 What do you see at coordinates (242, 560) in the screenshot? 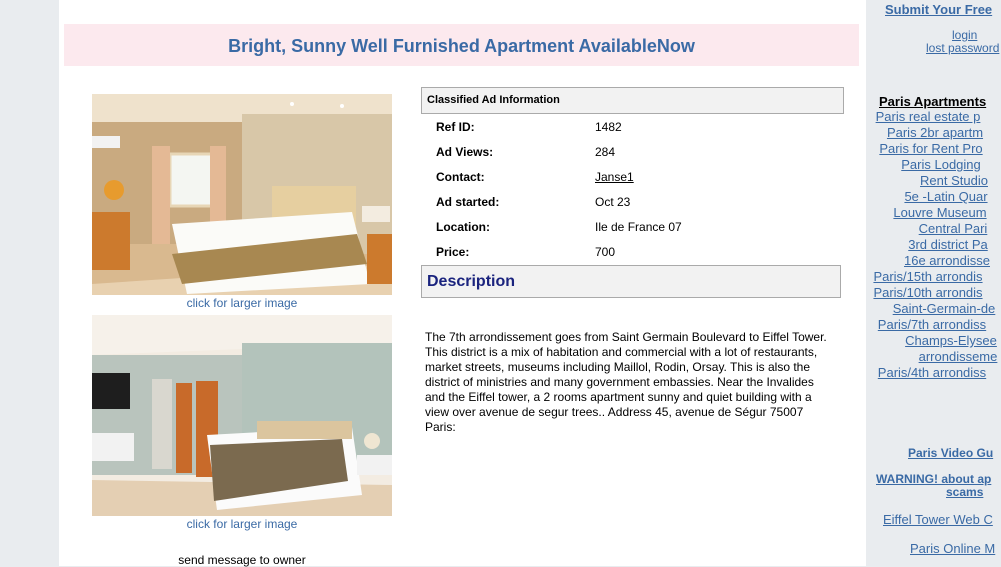
I see `send-message-link: send message to owner` at bounding box center [242, 560].